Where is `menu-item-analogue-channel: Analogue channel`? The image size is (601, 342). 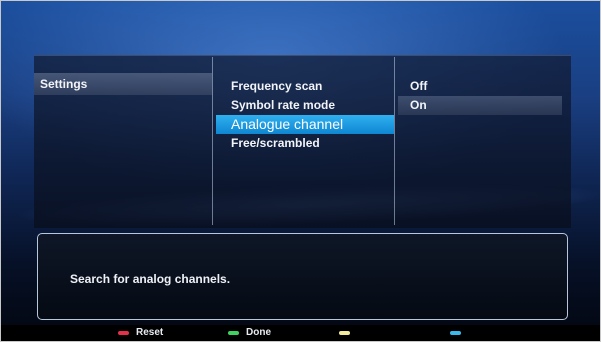
menu-item-analogue-channel: Analogue channel is located at coordinates (305, 124).